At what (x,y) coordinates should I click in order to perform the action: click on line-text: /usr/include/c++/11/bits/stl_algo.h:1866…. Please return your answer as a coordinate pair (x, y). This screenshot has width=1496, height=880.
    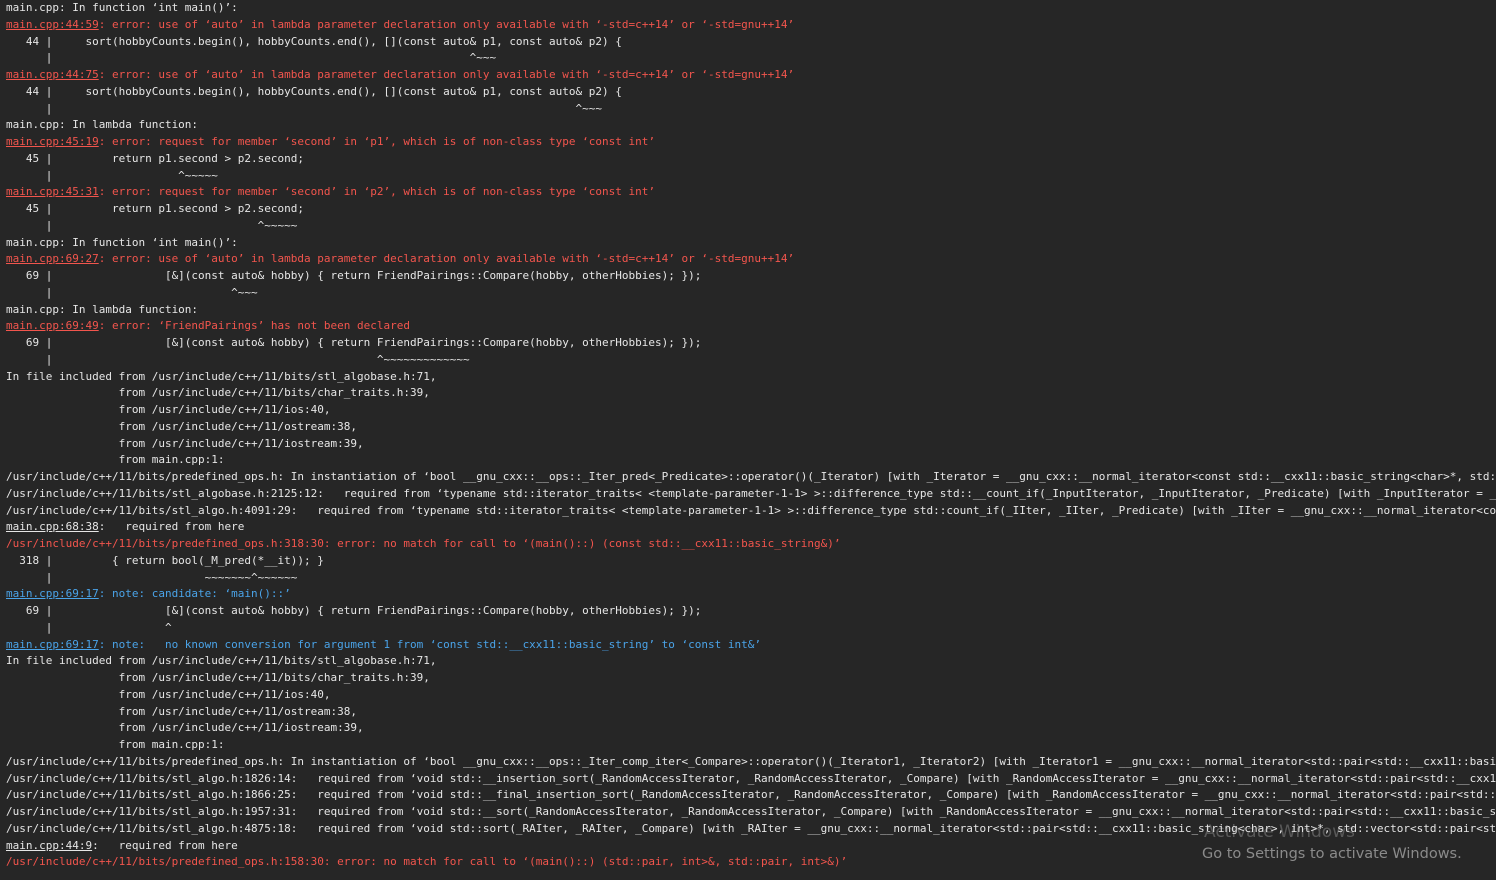
    Looking at the image, I should click on (751, 795).